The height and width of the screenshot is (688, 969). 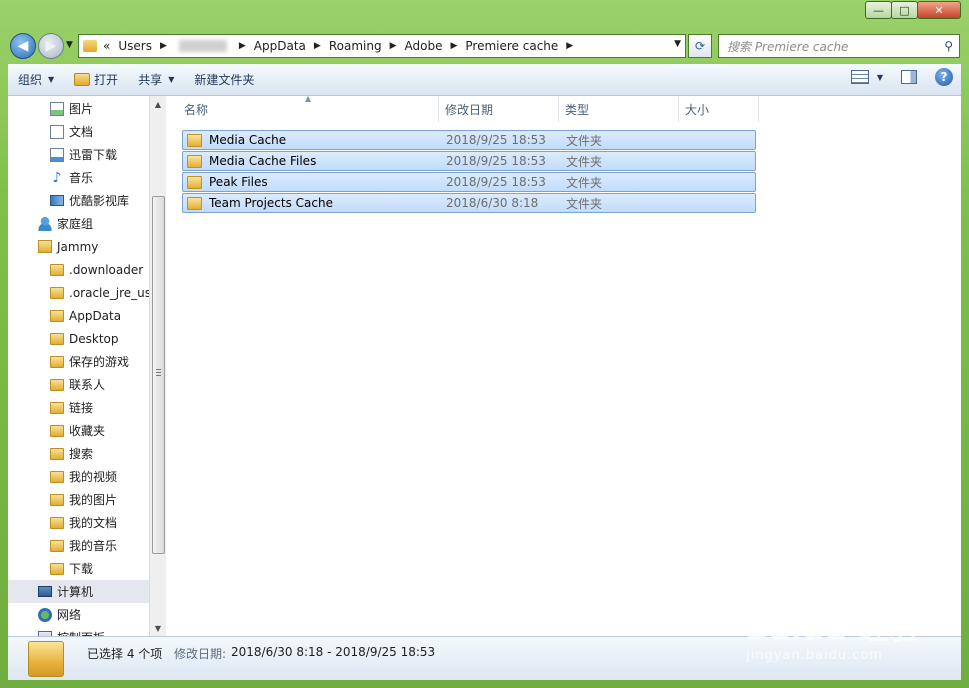 What do you see at coordinates (125, 654) in the screenshot?
I see `selection-count: 已选择 4 个项` at bounding box center [125, 654].